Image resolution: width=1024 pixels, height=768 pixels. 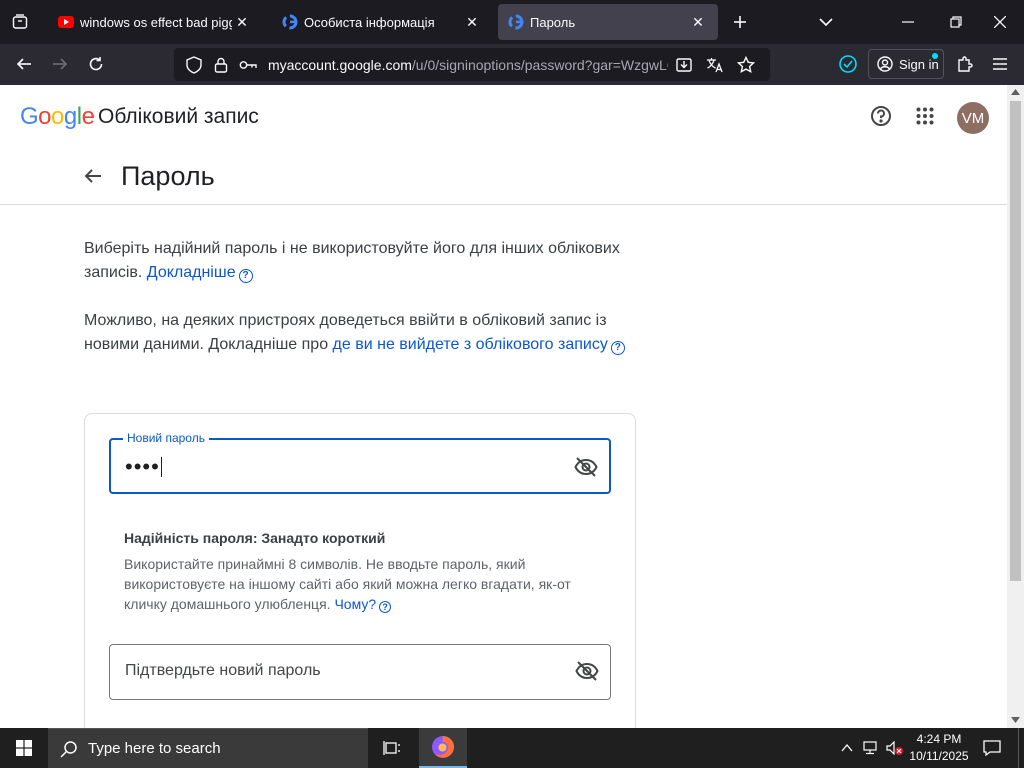 I want to click on forward-button, so click(x=60, y=64).